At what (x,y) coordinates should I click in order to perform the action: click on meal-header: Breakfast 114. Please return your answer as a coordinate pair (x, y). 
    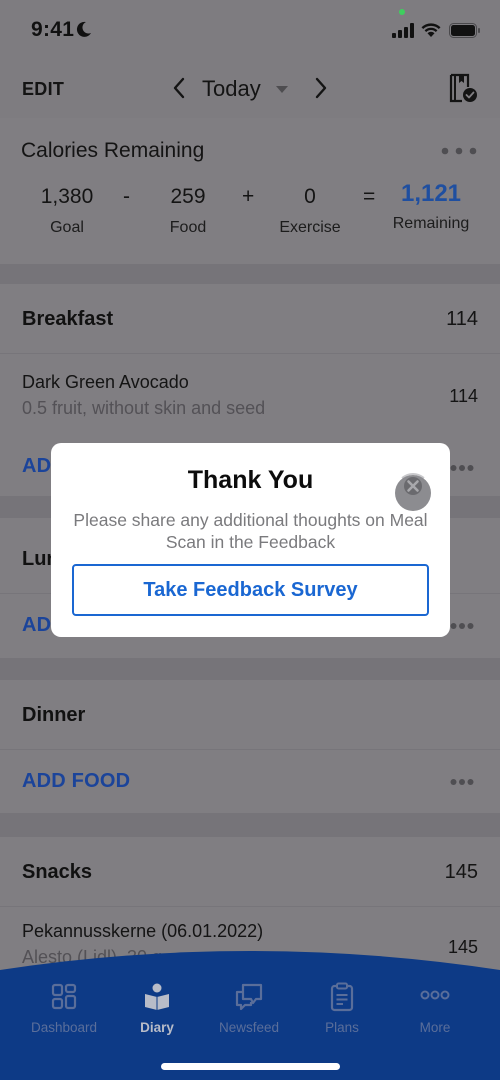
    Looking at the image, I should click on (250, 319).